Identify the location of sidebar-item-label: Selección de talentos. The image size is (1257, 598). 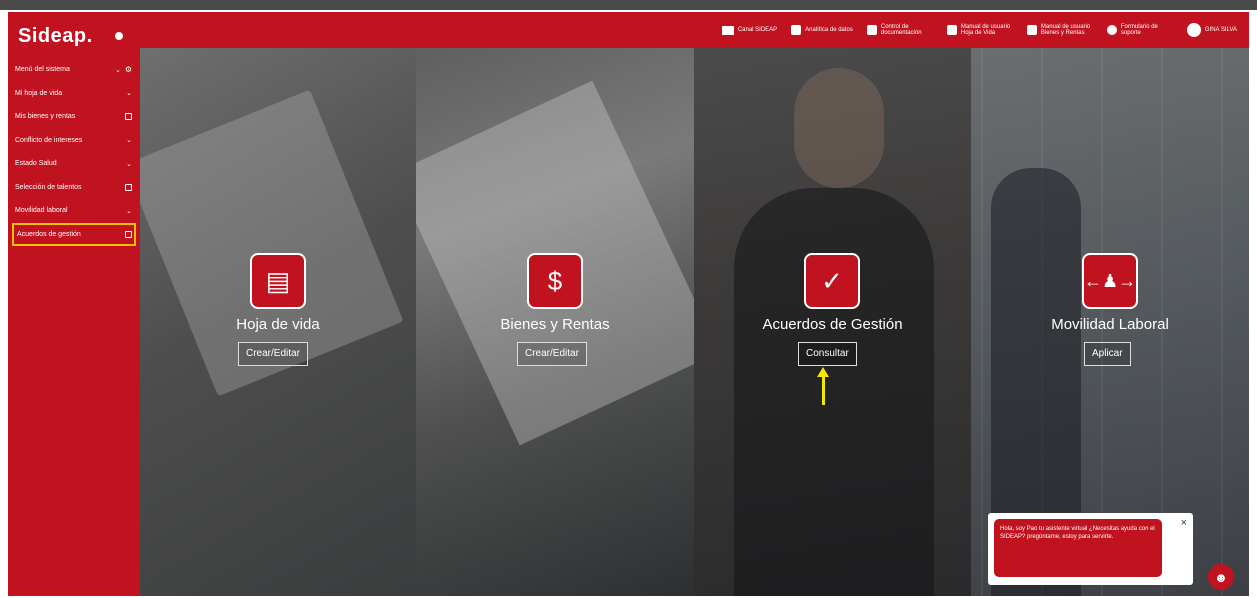
(48, 187).